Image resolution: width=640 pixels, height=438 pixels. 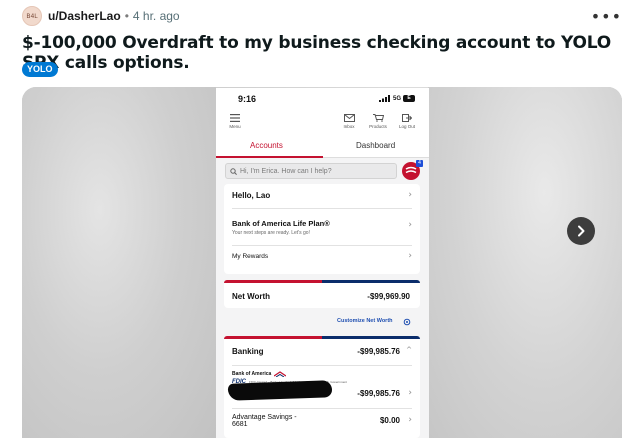 What do you see at coordinates (384, 98) in the screenshot?
I see `signal-icon` at bounding box center [384, 98].